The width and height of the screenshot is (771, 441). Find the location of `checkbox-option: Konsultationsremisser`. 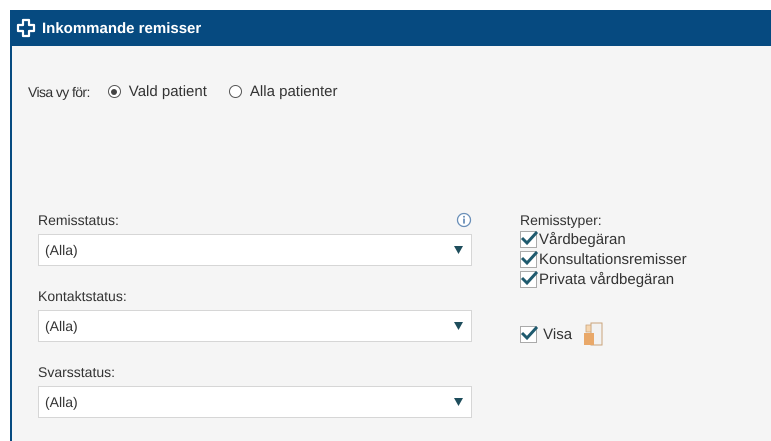

checkbox-option: Konsultationsremisser is located at coordinates (603, 259).